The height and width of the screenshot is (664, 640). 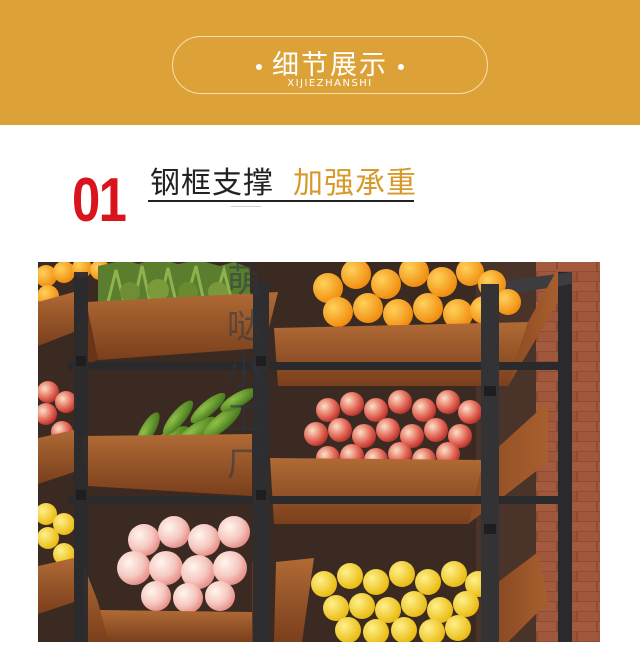 I want to click on section-heading-accent: 加强承重, so click(x=355, y=183).